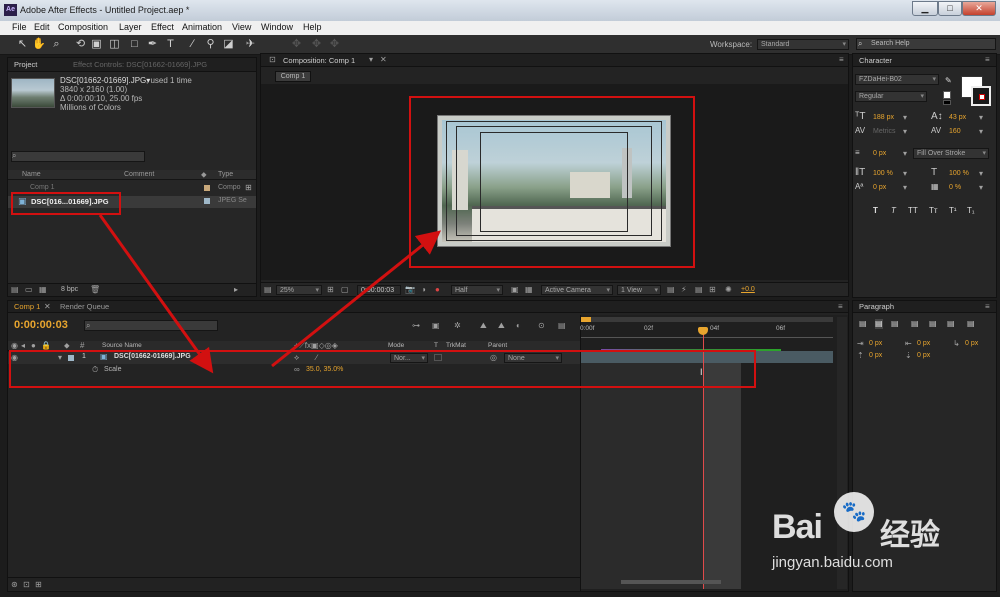 This screenshot has width=1000, height=597. I want to click on watermark-brand: Bai, so click(797, 527).